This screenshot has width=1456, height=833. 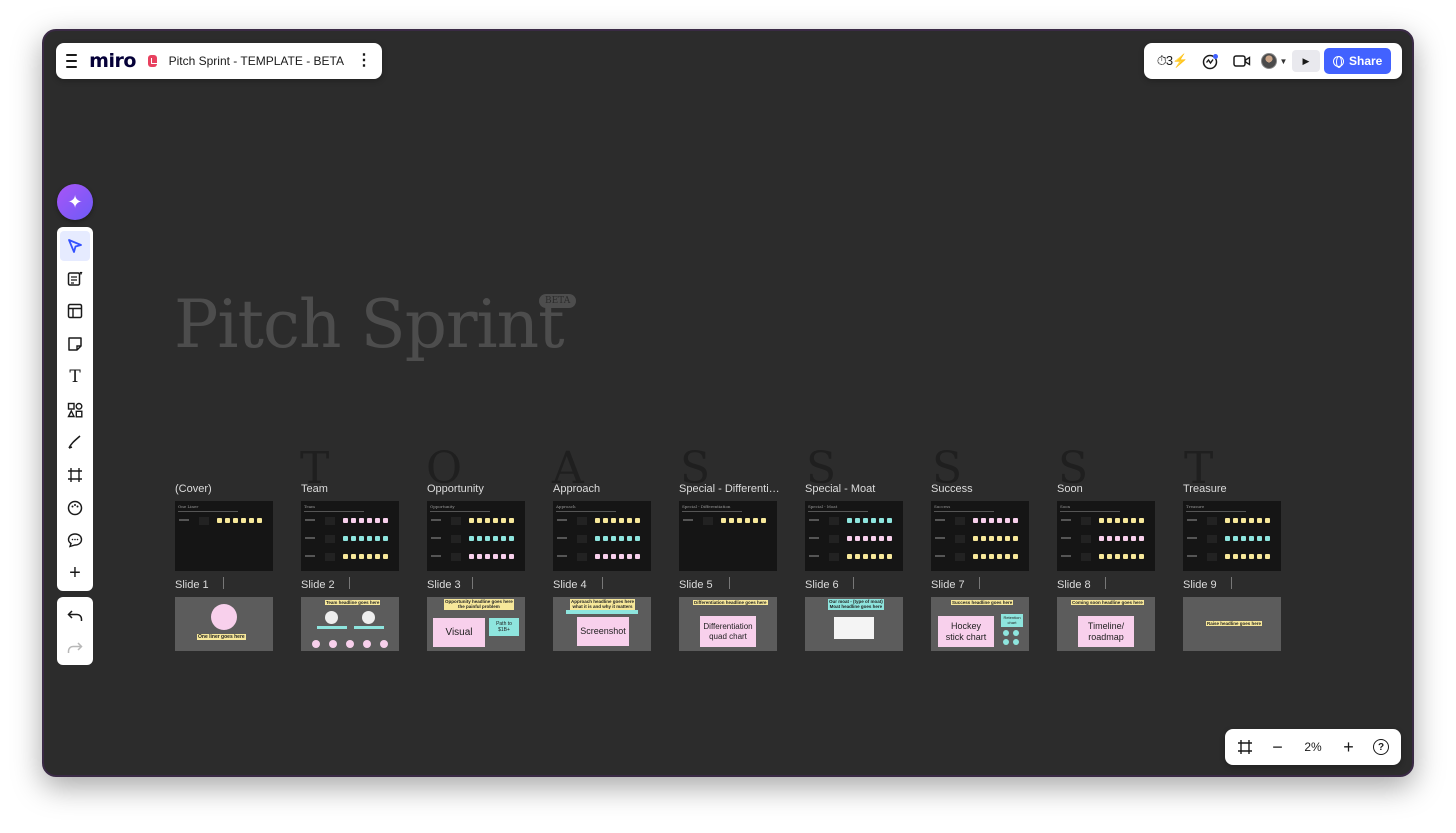 I want to click on sticker-tool-icon, so click(x=75, y=508).